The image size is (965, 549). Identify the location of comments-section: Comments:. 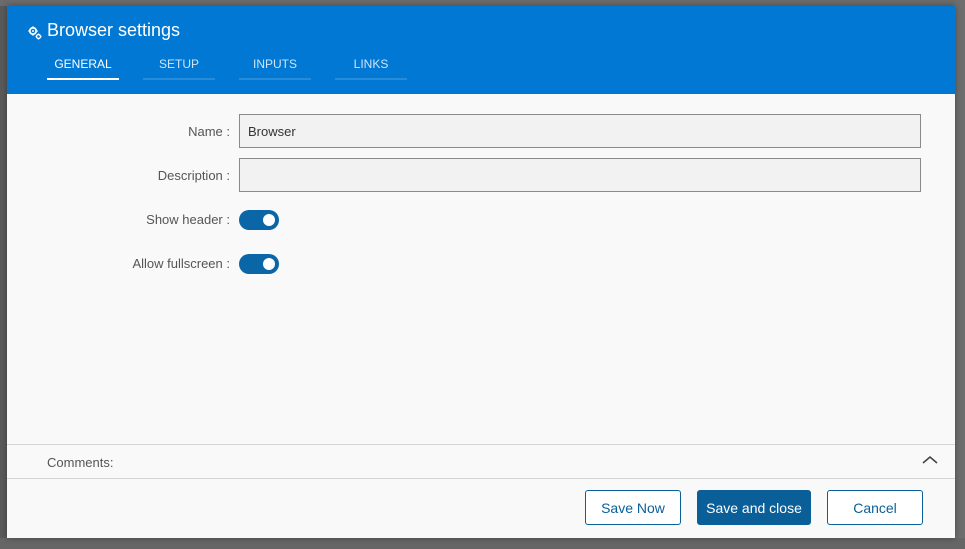
(481, 461).